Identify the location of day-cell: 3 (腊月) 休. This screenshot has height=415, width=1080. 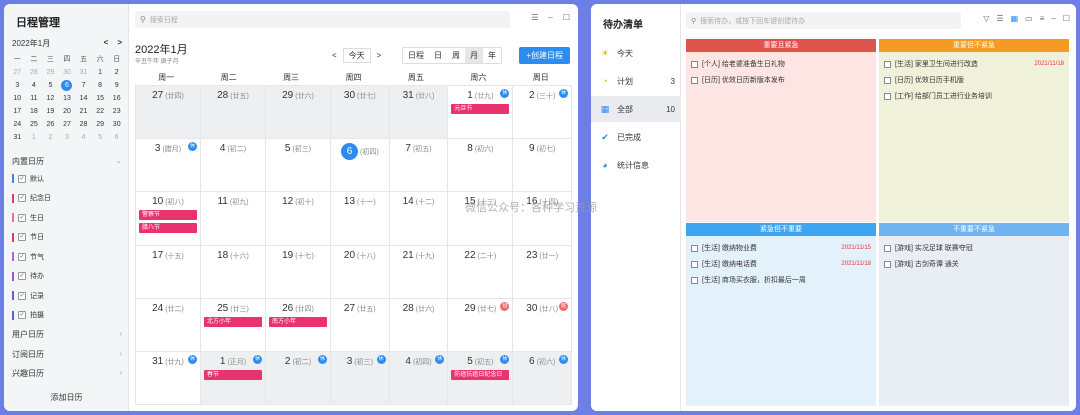
(168, 166).